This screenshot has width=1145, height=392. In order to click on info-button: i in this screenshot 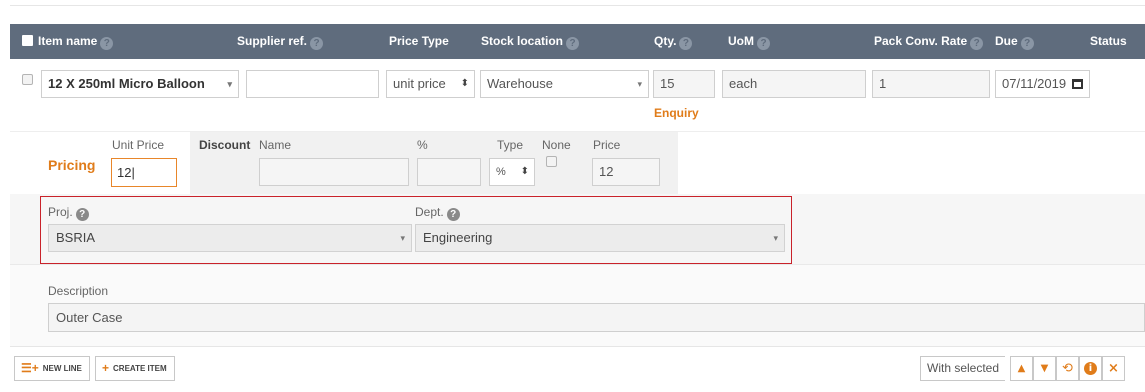, I will do `click(1090, 368)`.